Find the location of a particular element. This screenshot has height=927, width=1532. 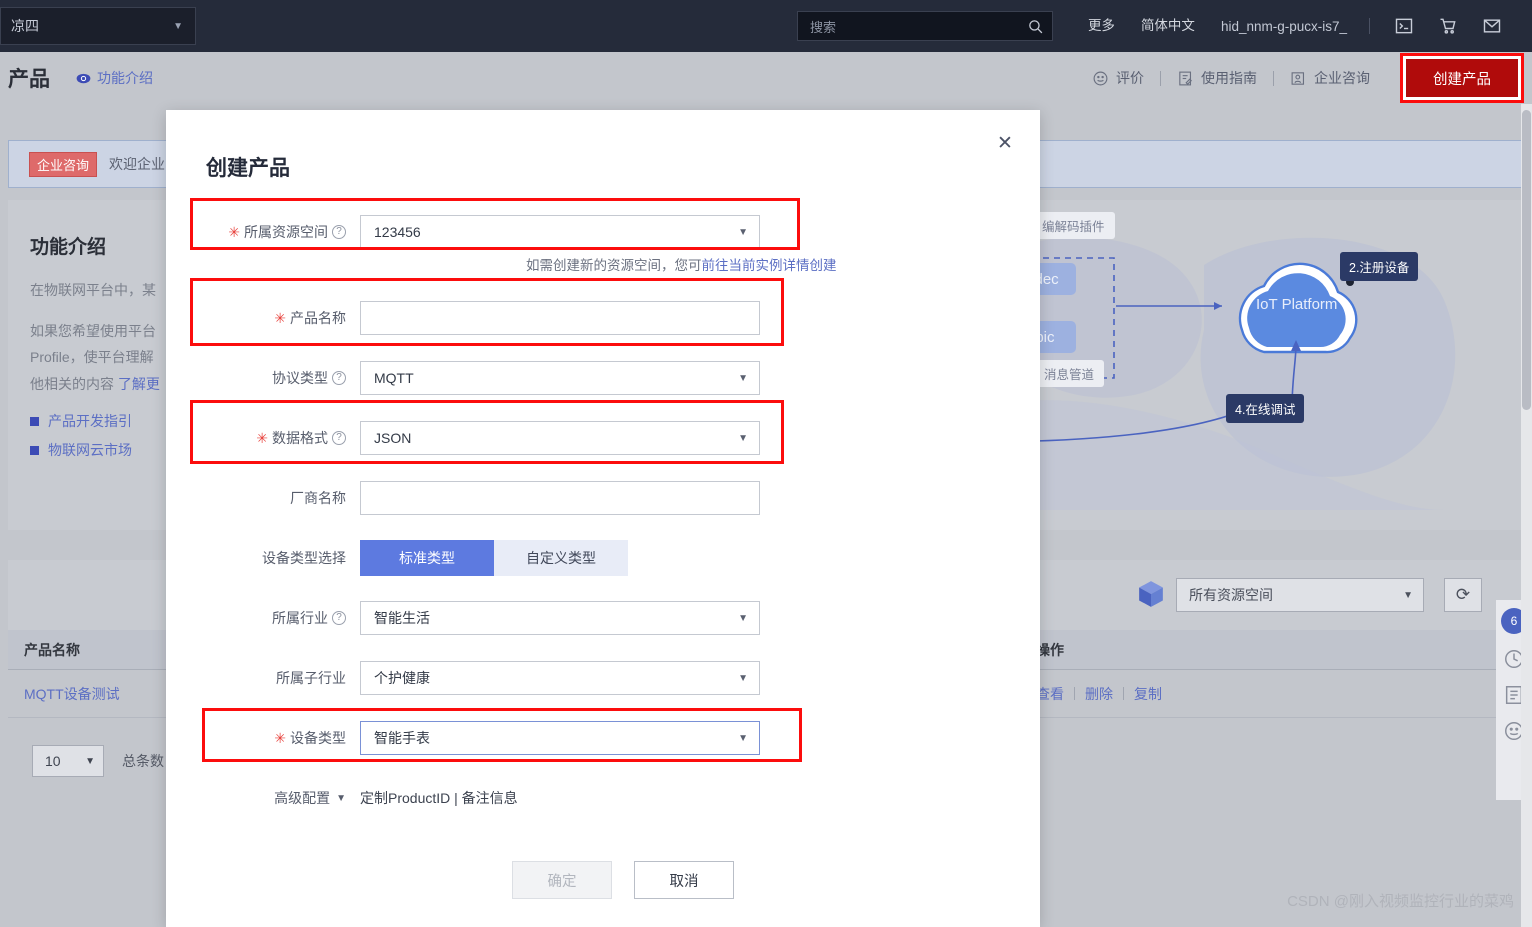

topbar-more-link: 更多 is located at coordinates (1101, 26).